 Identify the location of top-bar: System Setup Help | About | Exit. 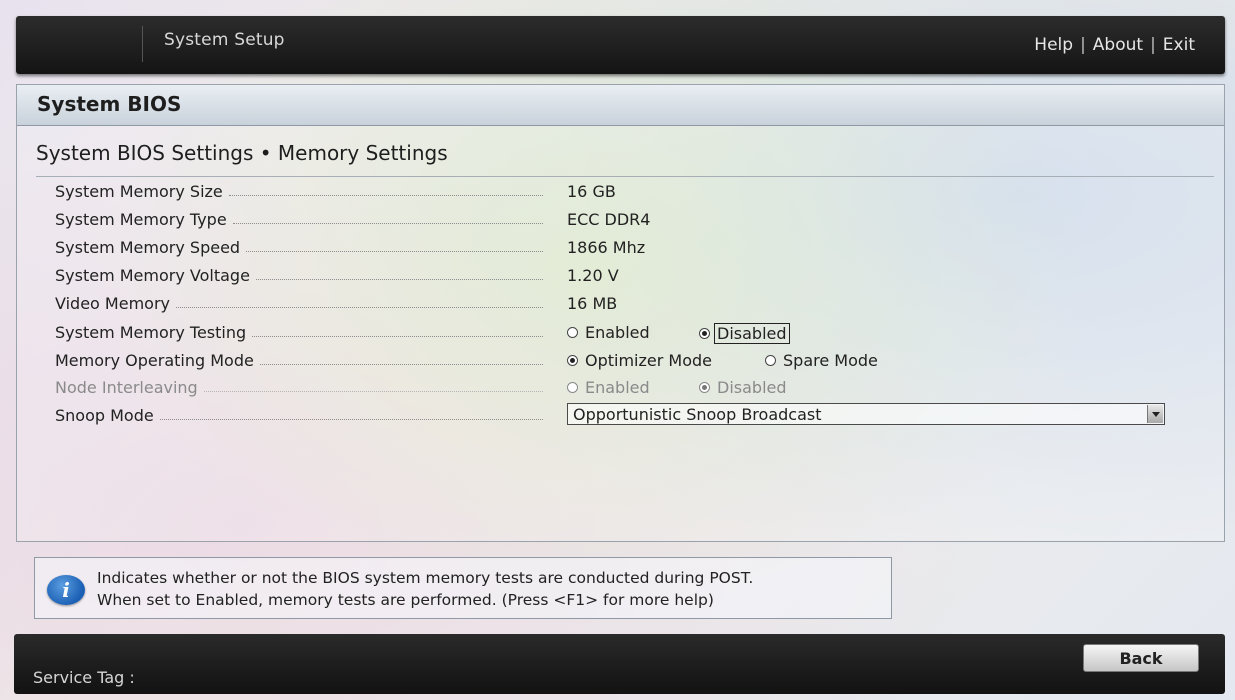
(620, 45).